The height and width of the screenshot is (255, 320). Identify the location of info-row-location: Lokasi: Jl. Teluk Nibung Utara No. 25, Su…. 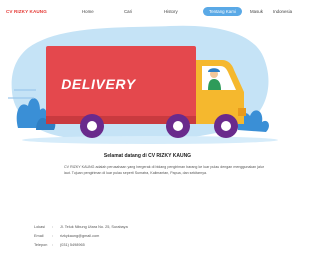
(81, 227).